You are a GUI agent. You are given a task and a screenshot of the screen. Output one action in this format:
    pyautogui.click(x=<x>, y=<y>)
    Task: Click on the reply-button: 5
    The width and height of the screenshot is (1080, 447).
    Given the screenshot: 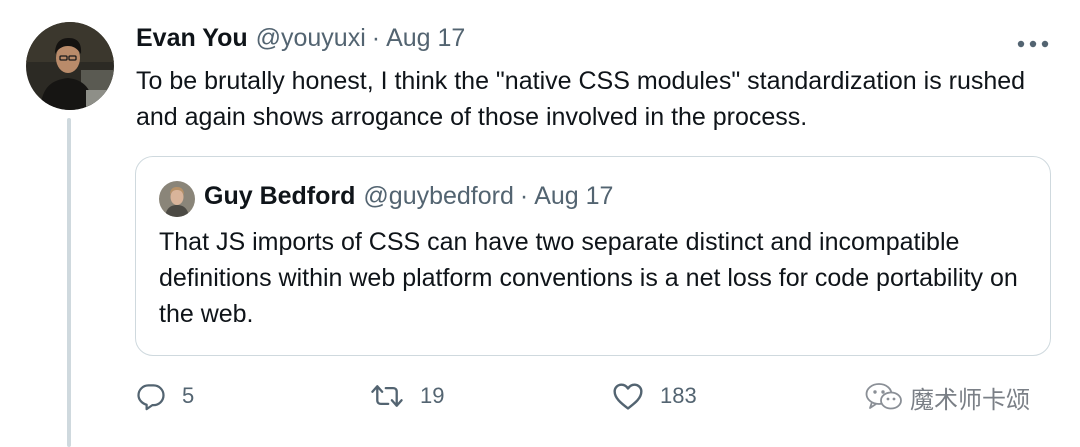 What is the action you would take?
    pyautogui.click(x=165, y=396)
    